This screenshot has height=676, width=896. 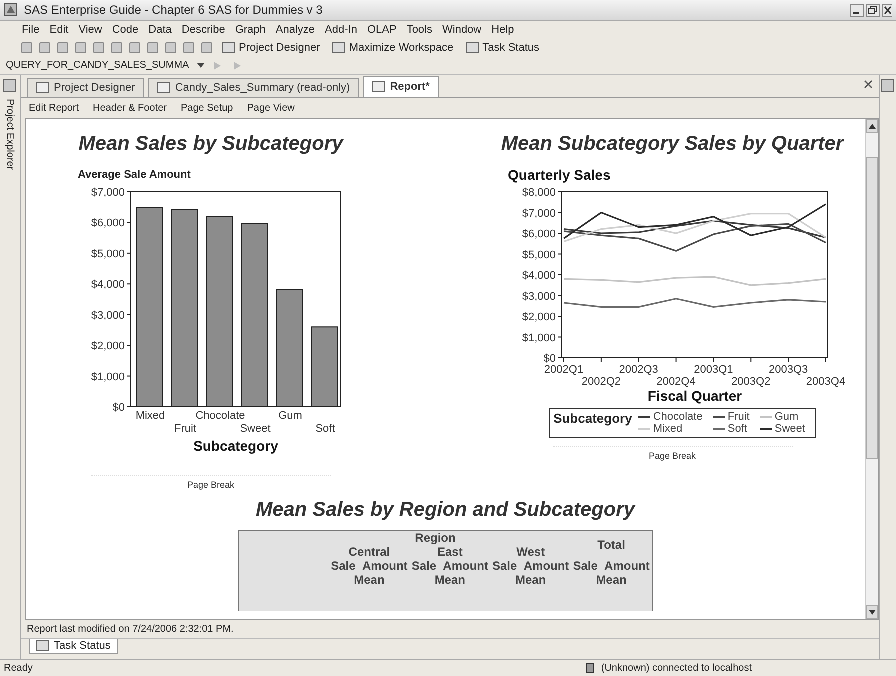 What do you see at coordinates (751, 382) in the screenshot?
I see `x-tick-label: 2003Q2` at bounding box center [751, 382].